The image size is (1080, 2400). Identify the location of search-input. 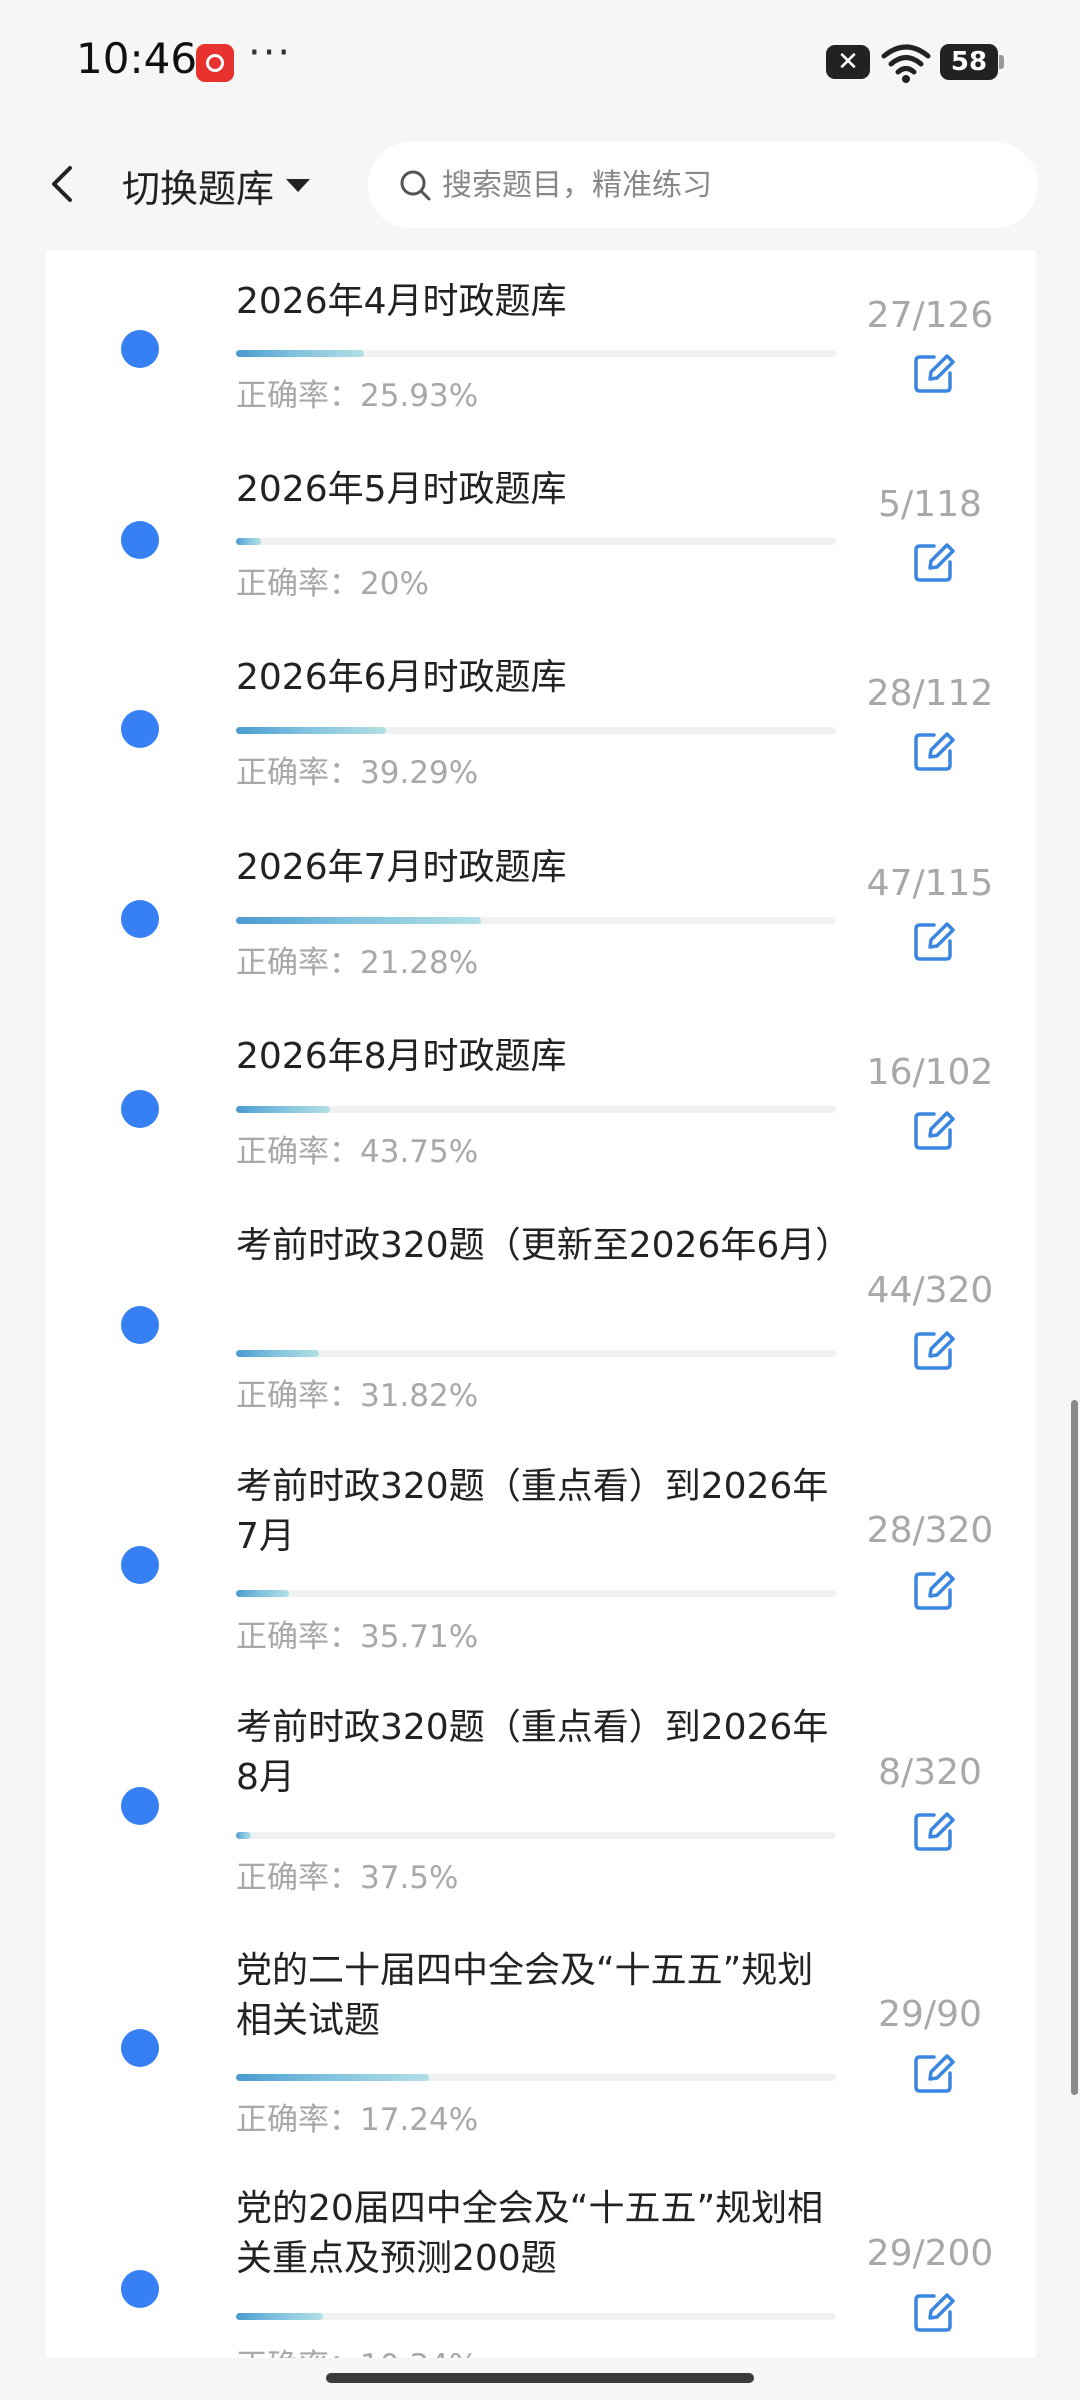
(722, 185).